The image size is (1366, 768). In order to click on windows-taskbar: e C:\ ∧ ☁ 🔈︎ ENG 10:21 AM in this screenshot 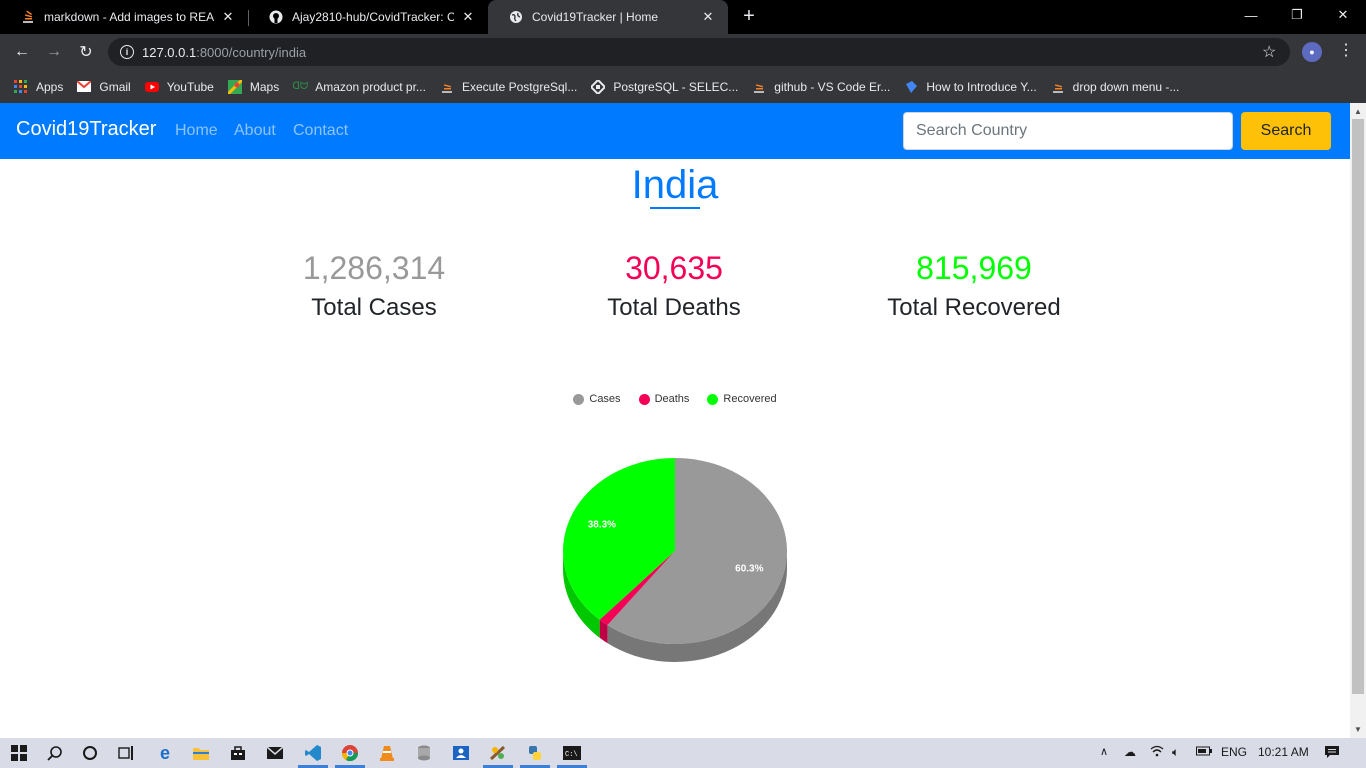, I will do `click(683, 753)`.